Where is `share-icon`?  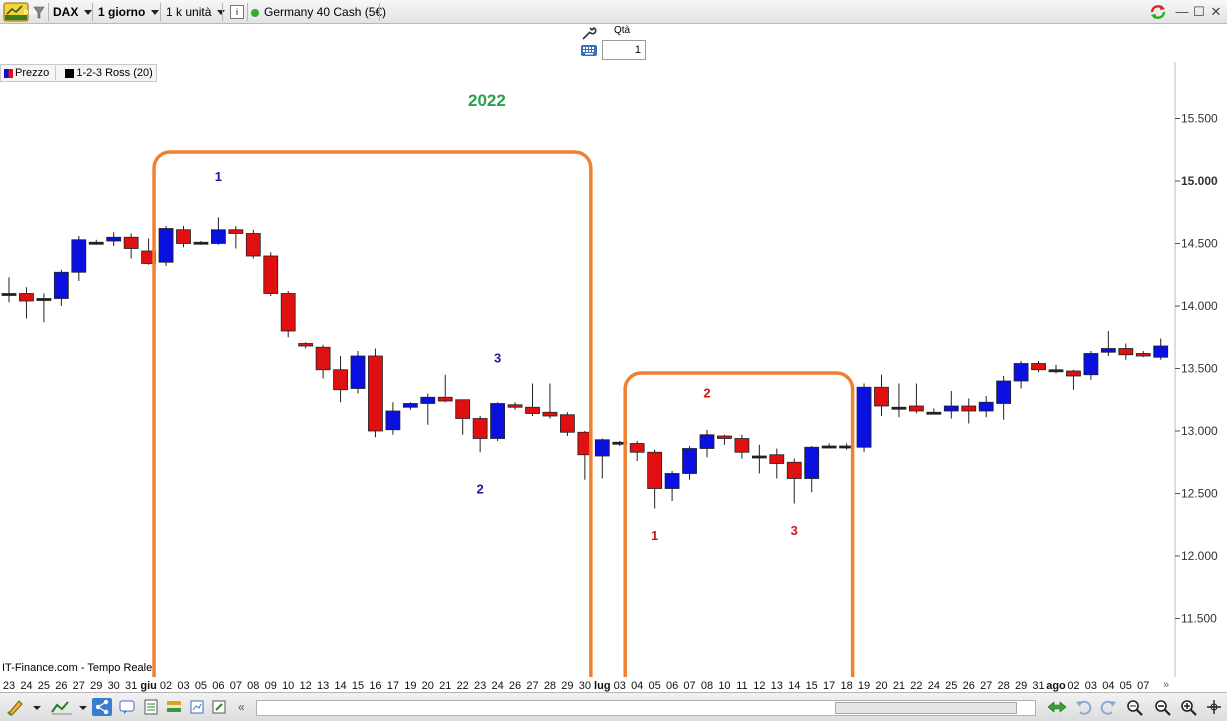
share-icon is located at coordinates (102, 707).